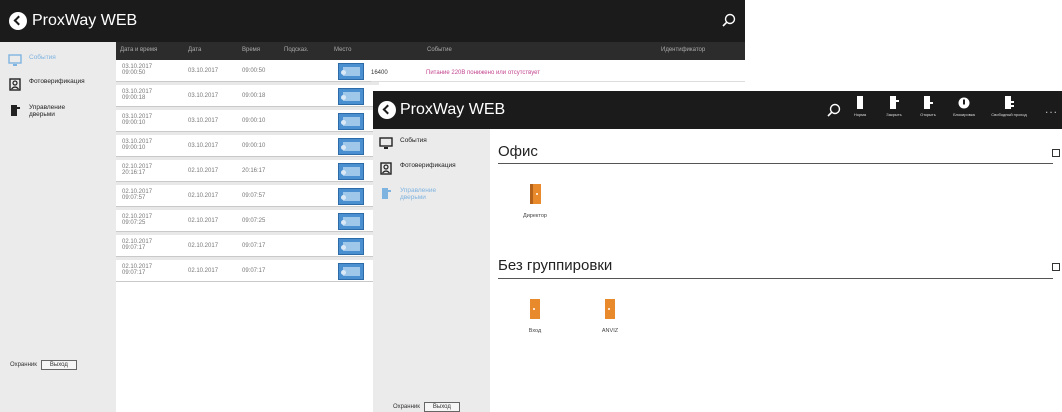 The image size is (1062, 412). I want to click on time-cell: 09:07:57, so click(254, 196).